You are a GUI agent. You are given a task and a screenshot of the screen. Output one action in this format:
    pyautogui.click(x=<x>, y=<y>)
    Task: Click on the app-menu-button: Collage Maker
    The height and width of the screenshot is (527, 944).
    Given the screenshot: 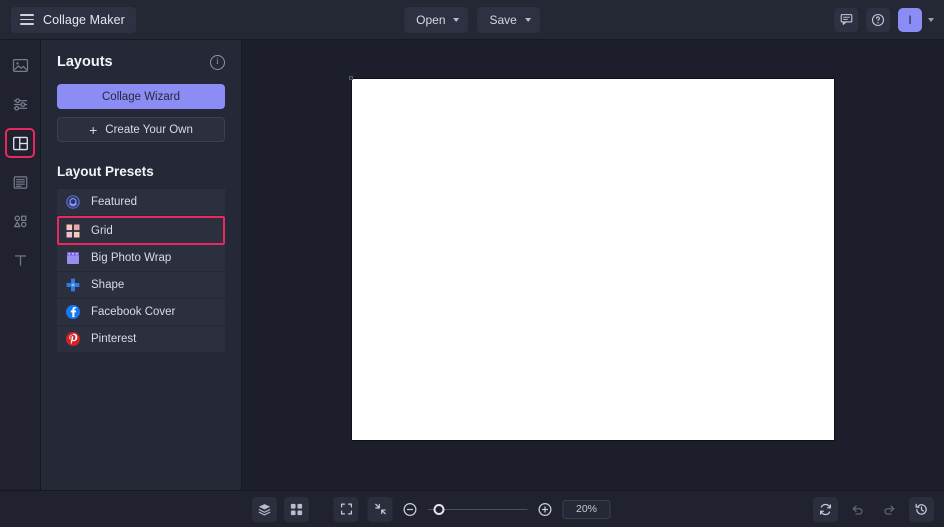 What is the action you would take?
    pyautogui.click(x=73, y=19)
    